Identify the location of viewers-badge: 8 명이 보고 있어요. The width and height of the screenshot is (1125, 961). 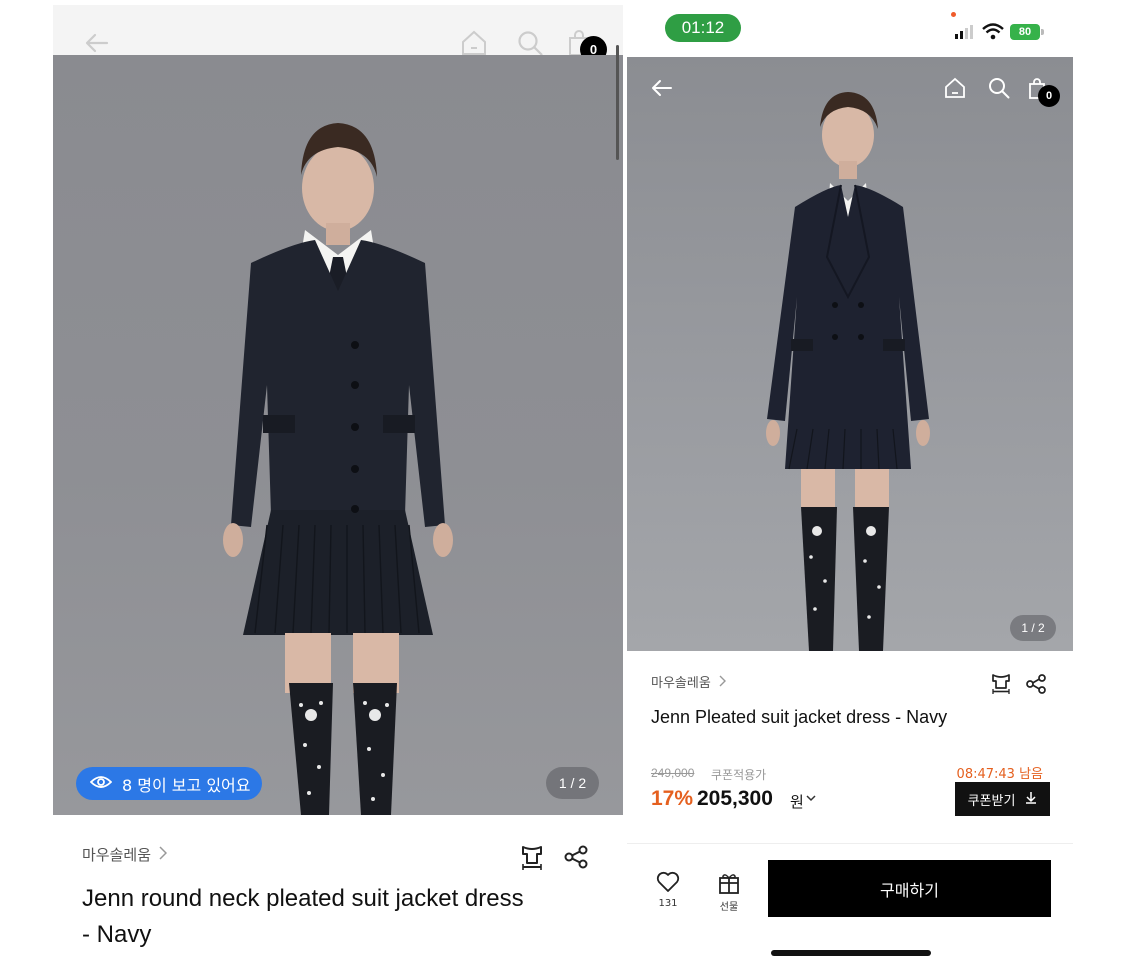
(169, 783).